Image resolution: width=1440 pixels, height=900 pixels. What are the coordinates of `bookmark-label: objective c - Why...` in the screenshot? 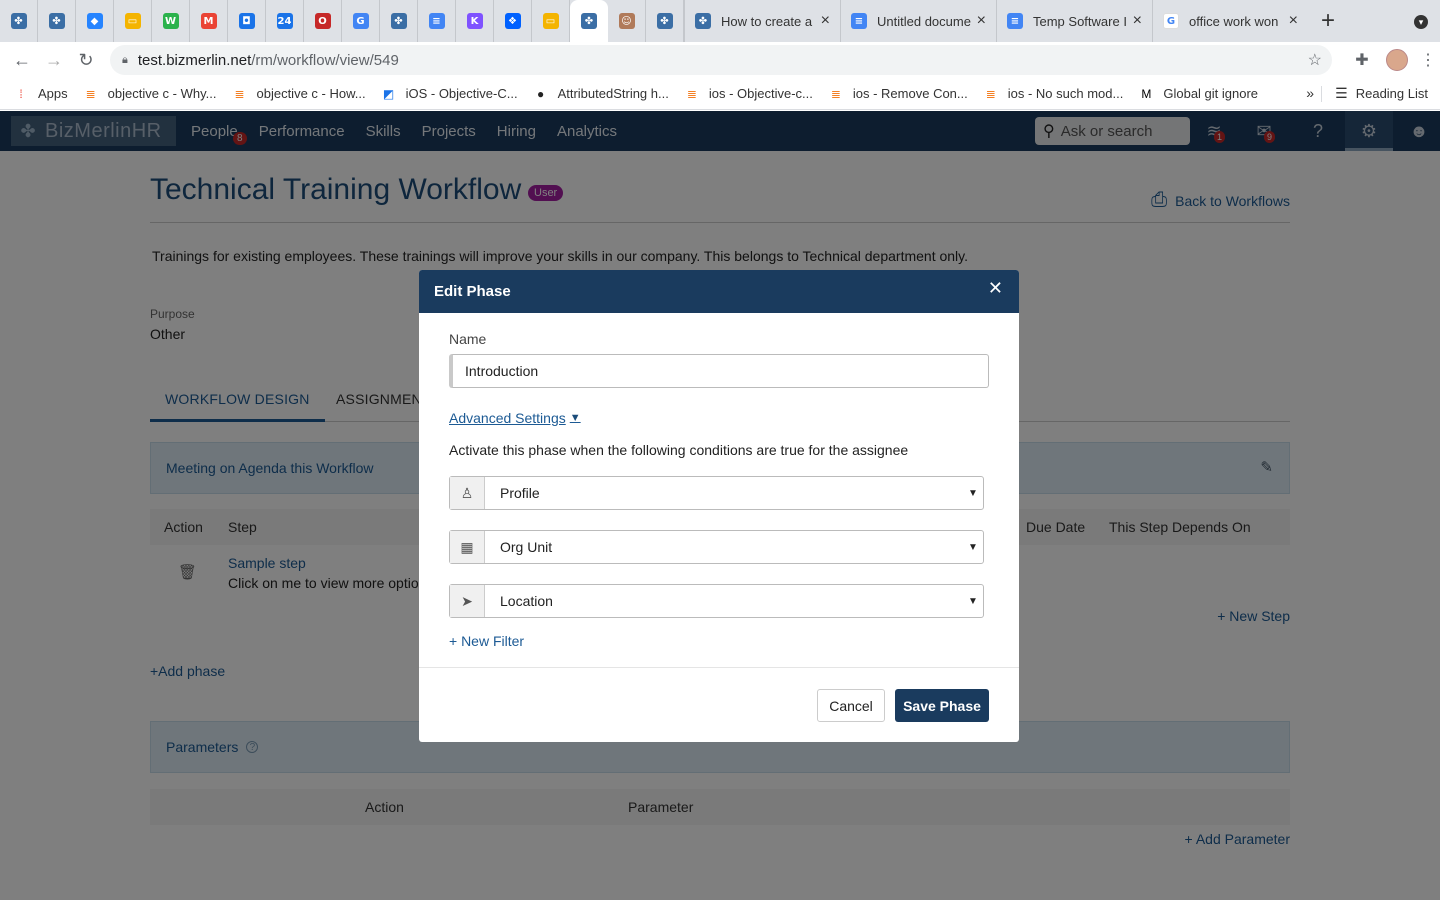 It's located at (162, 93).